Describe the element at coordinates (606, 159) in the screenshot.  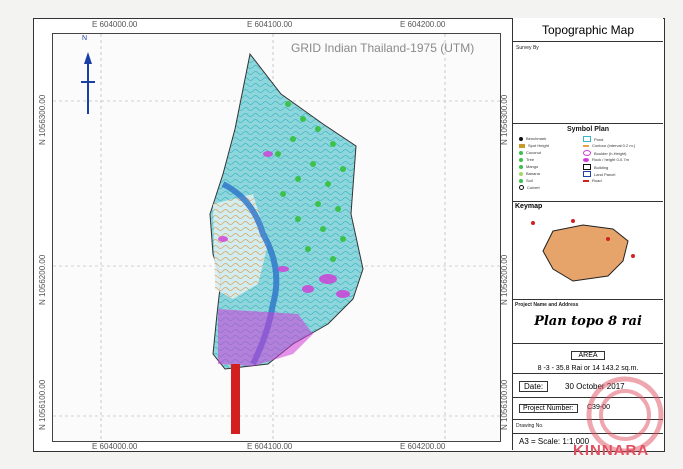
I see `legend-rock: Rock / height 0-0.7m` at that location.